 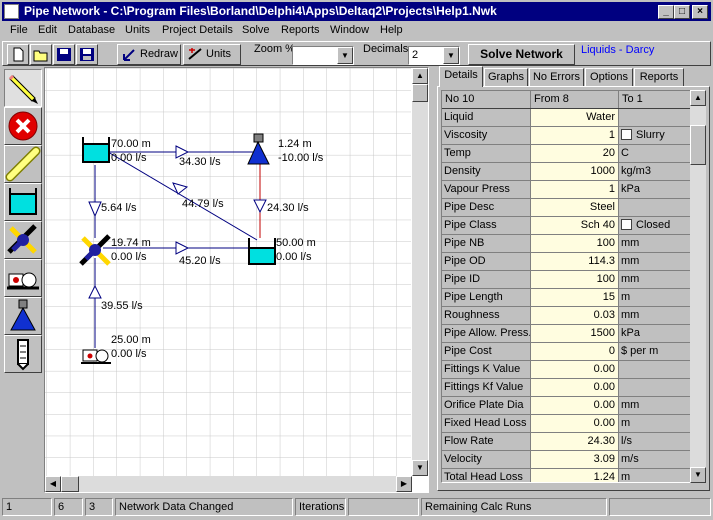 I want to click on pencil-icon, so click(x=23, y=89).